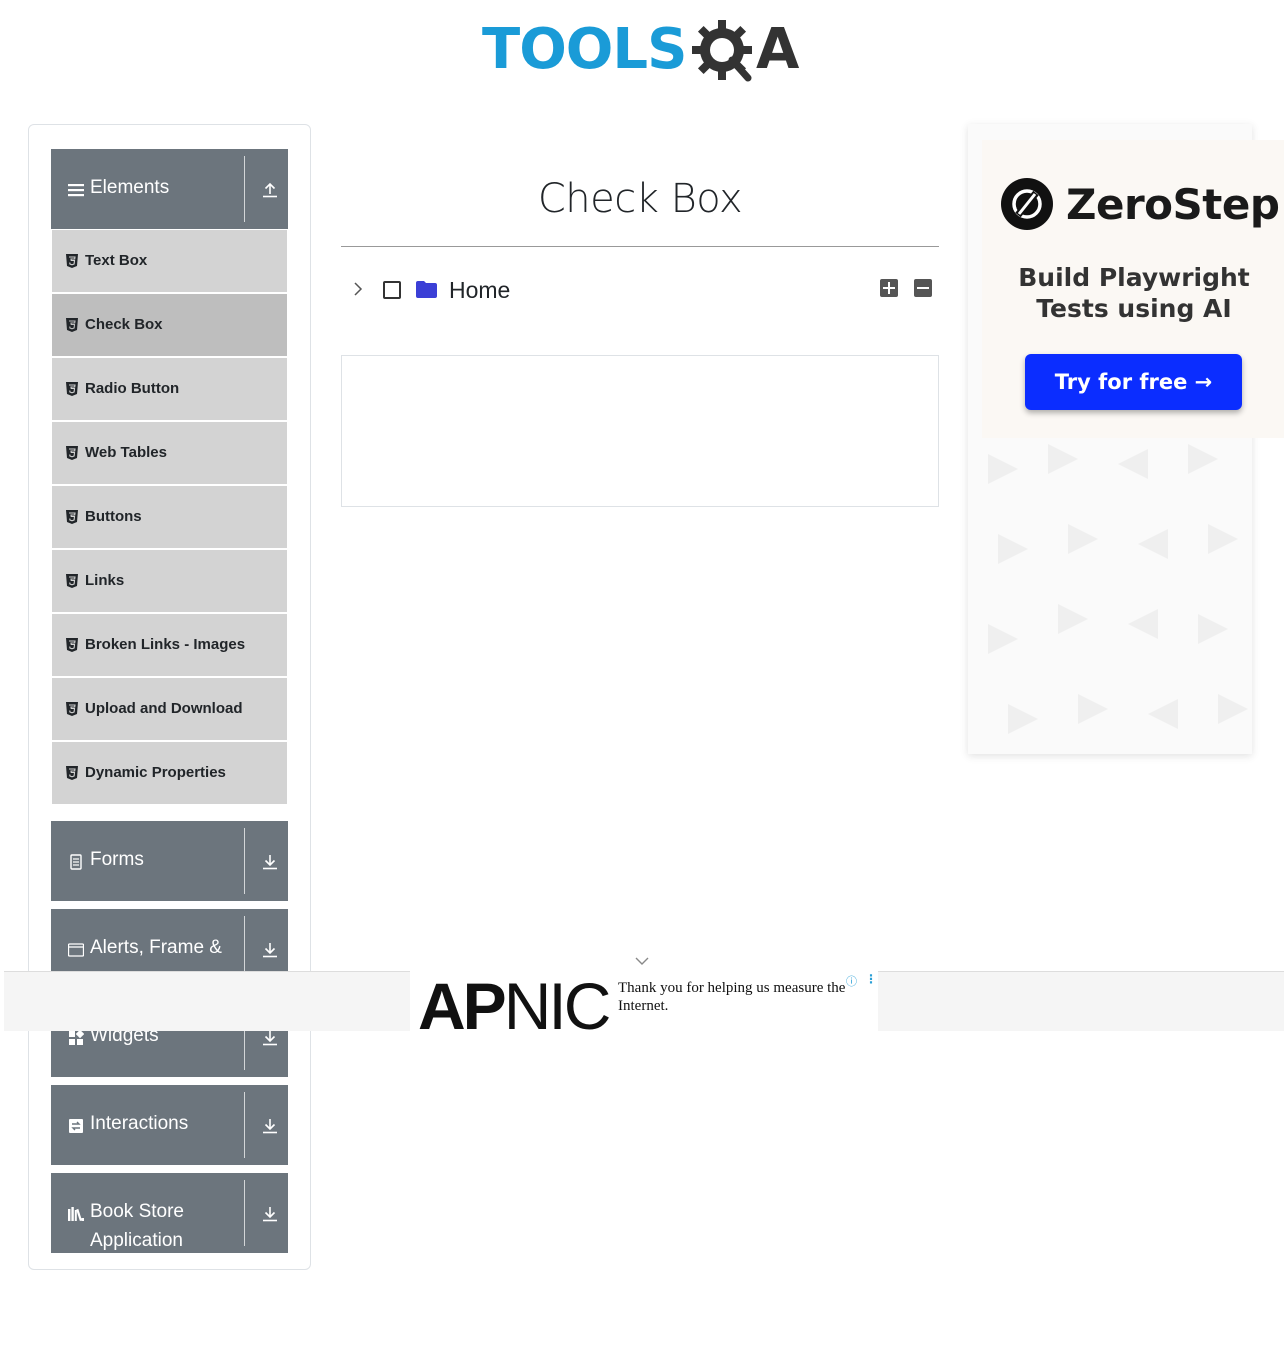  What do you see at coordinates (156, 947) in the screenshot?
I see `group-label: Alerts, Frame &` at bounding box center [156, 947].